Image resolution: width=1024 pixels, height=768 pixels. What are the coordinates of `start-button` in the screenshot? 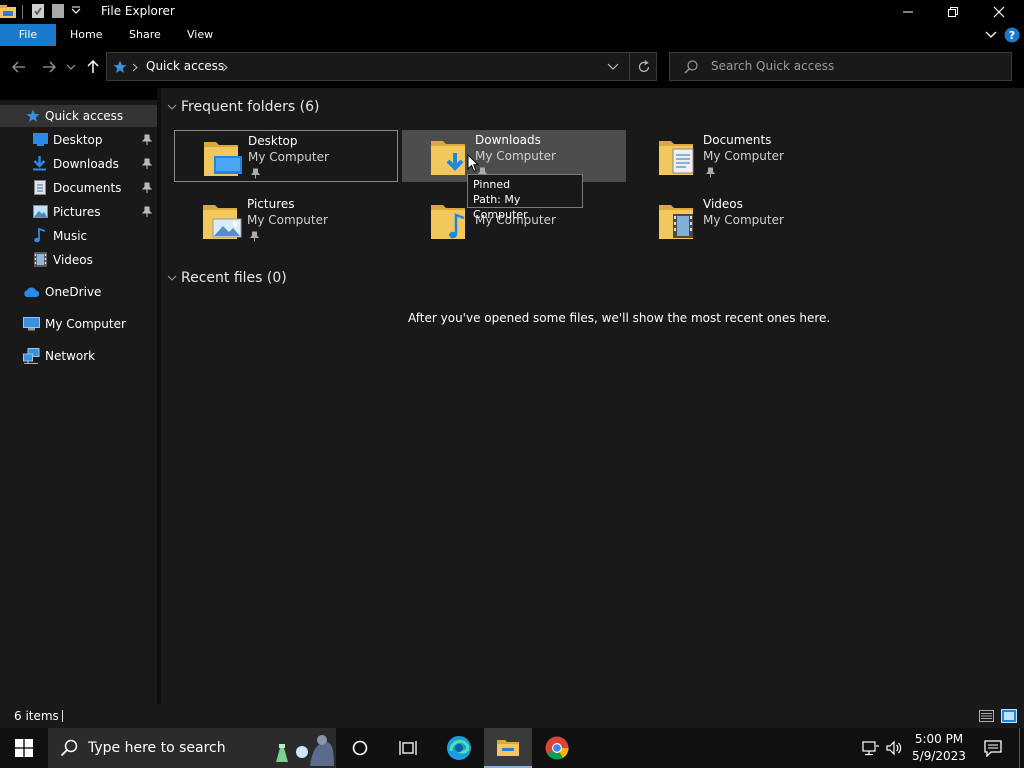 It's located at (24, 748).